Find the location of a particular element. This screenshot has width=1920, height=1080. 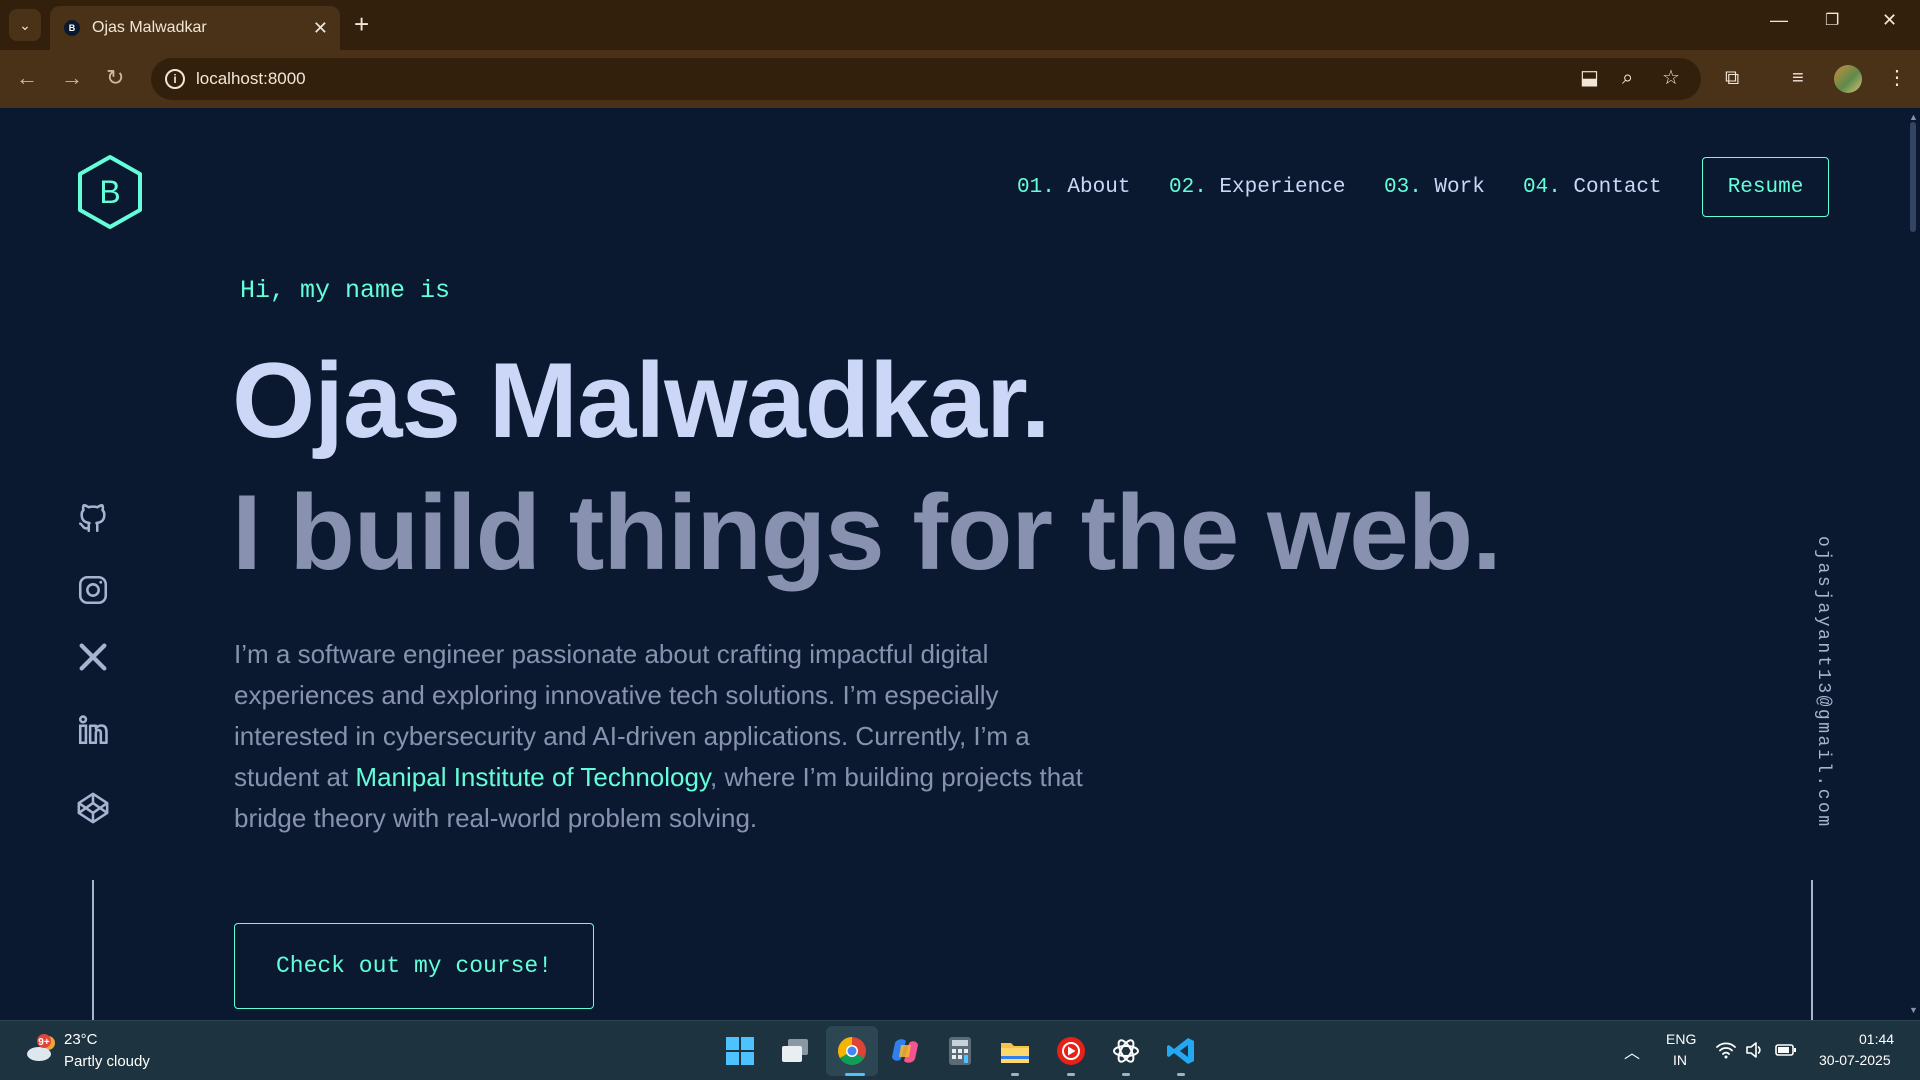

browser-tab: B Ojas Malwadkar ✕ is located at coordinates (195, 28).